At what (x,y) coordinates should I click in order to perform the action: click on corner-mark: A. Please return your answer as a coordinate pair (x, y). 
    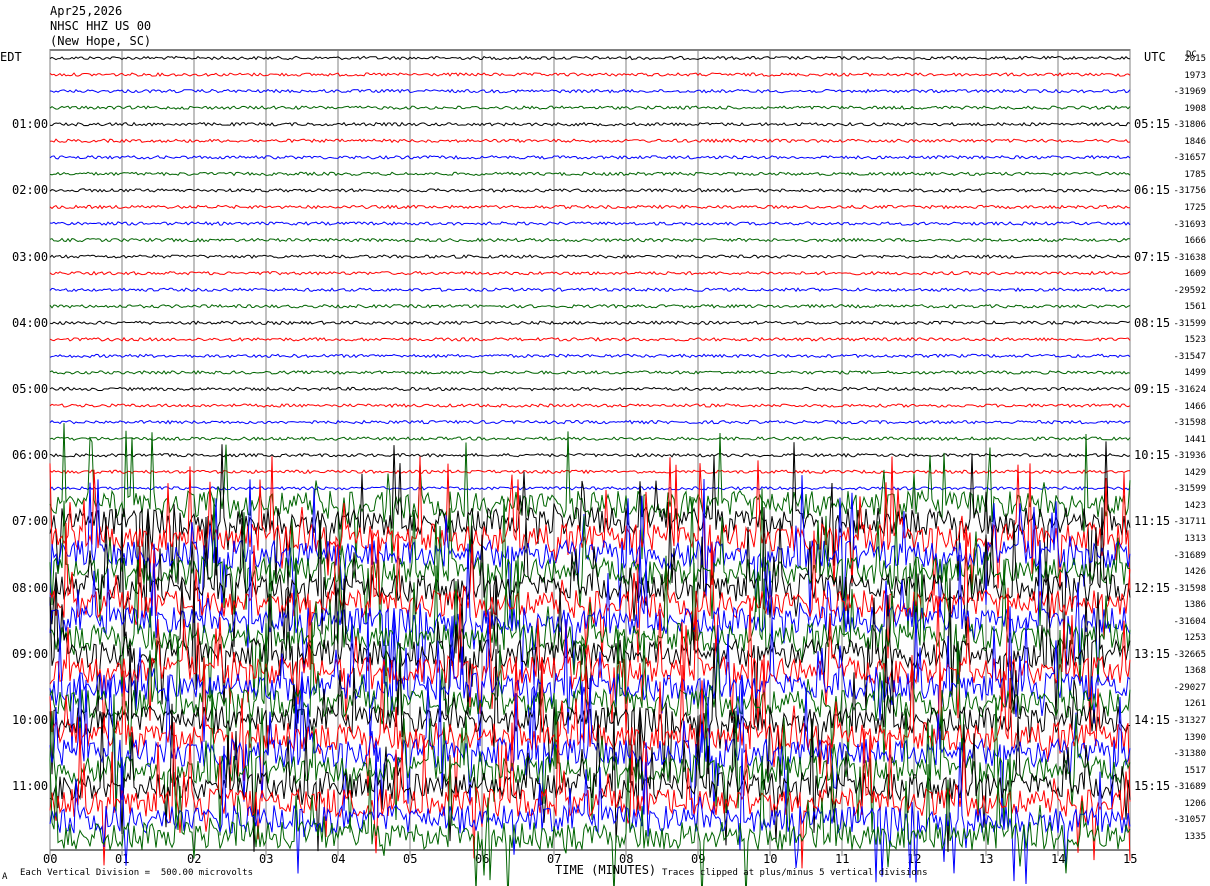
    Looking at the image, I should click on (5, 877).